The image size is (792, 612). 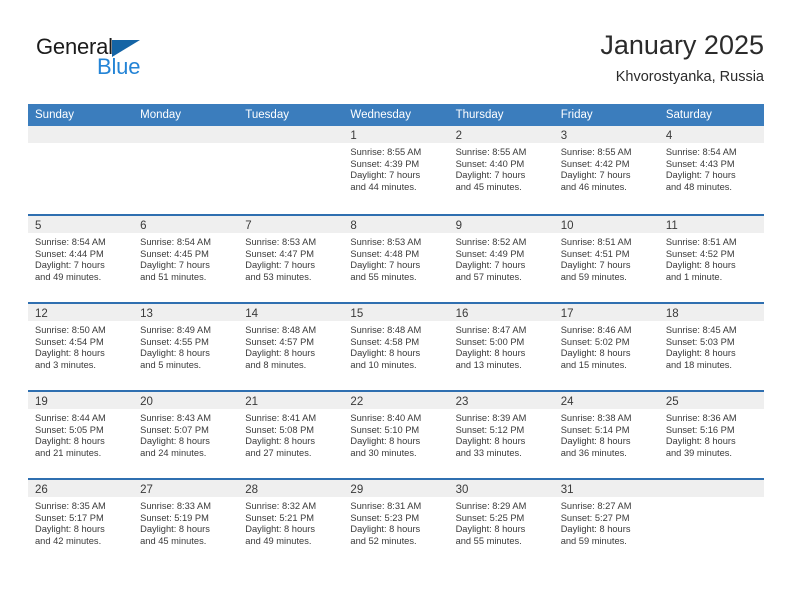 I want to click on page-title: January 2025, so click(x=682, y=45).